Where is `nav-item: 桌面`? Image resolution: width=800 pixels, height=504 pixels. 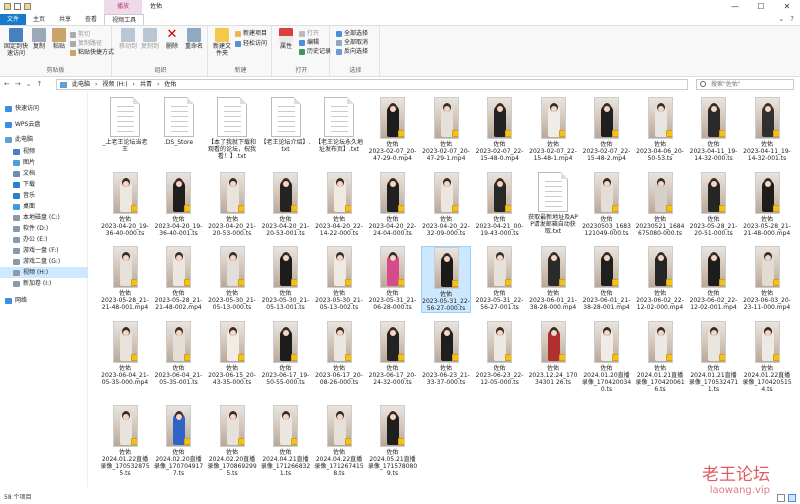 nav-item: 桌面 is located at coordinates (44, 206).